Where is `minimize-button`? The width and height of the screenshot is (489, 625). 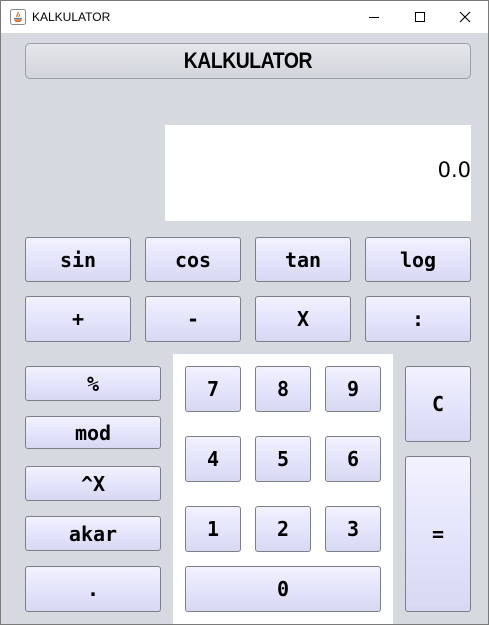 minimize-button is located at coordinates (374, 17).